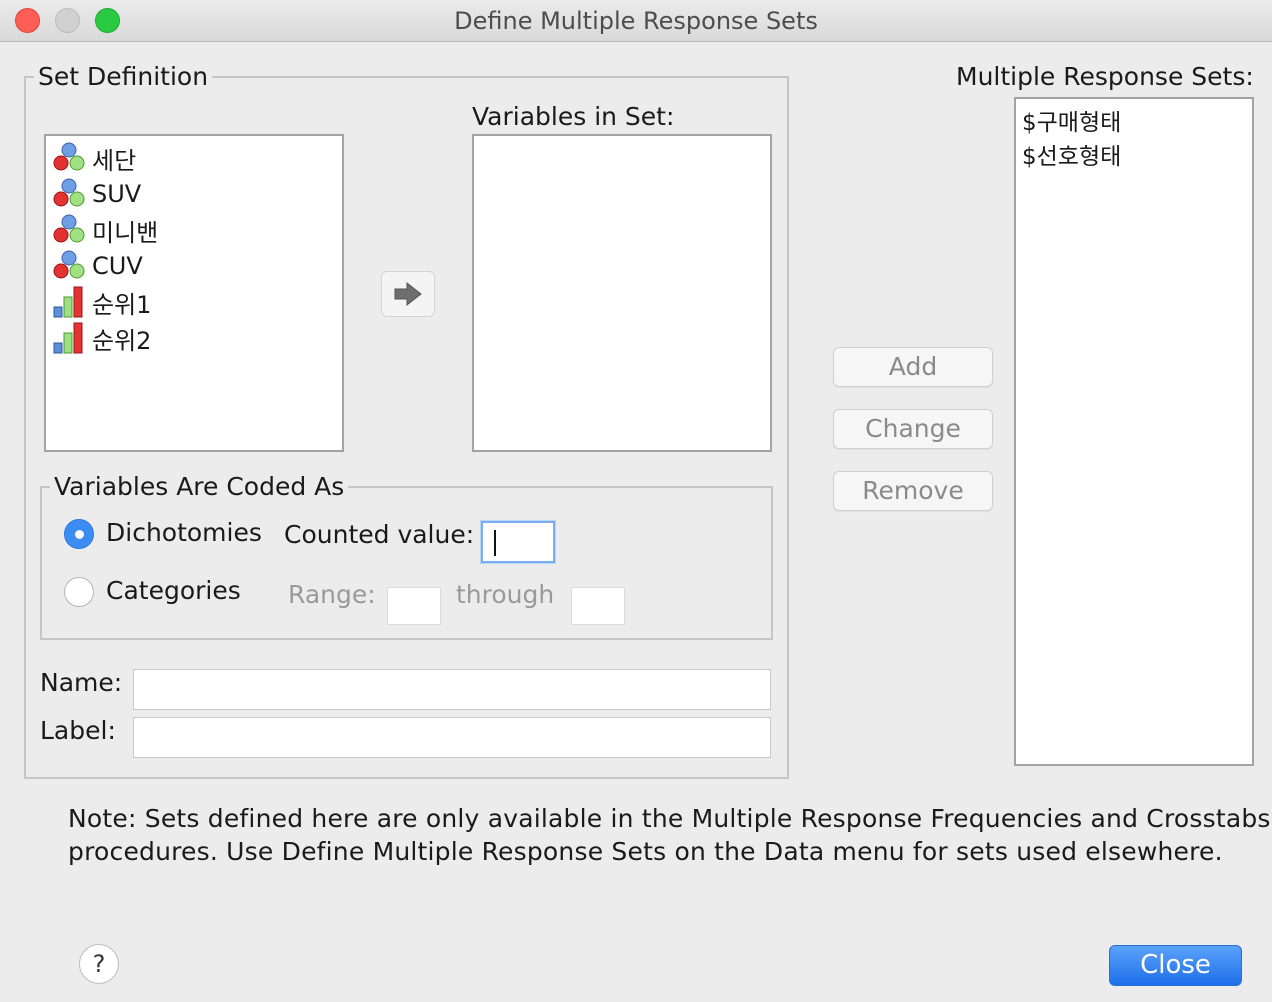 Image resolution: width=1272 pixels, height=1002 pixels. I want to click on through-label: through, so click(505, 594).